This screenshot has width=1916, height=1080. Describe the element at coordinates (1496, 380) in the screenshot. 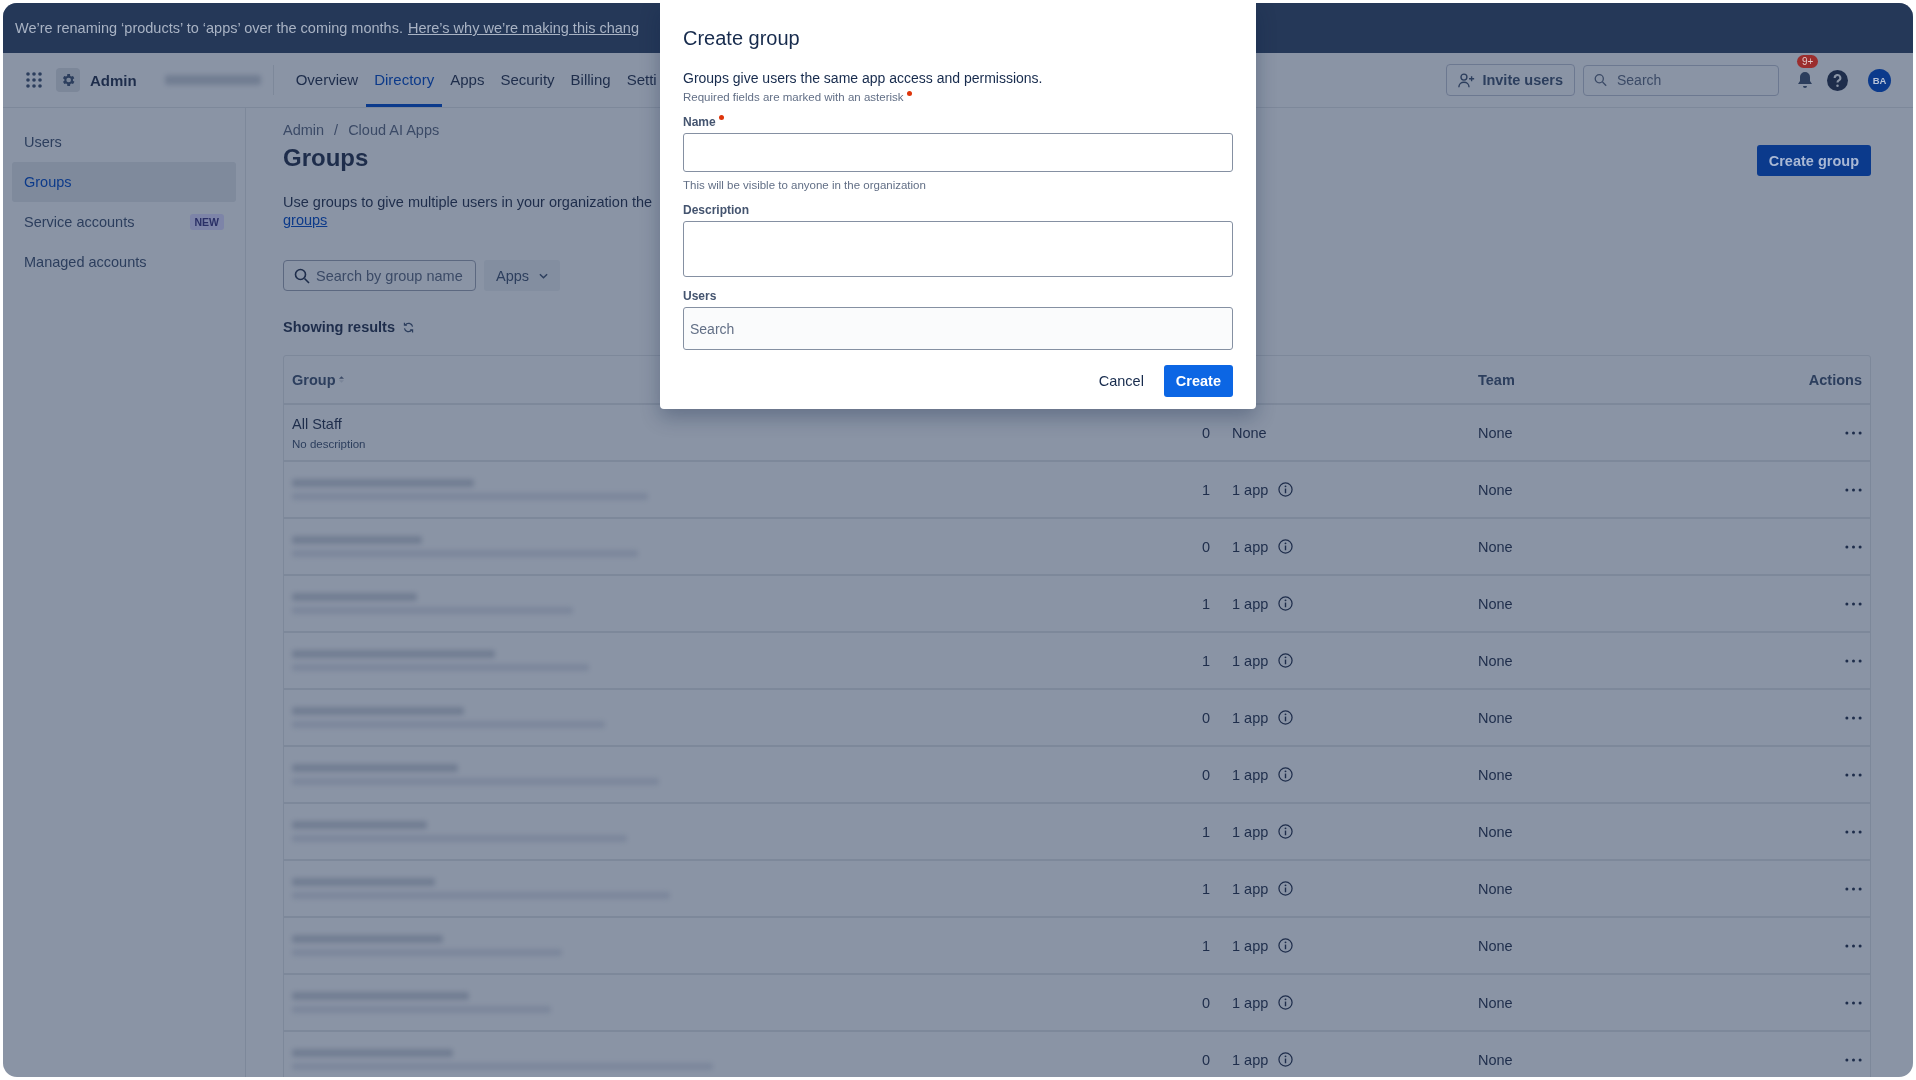

I see `column-header: Team` at that location.